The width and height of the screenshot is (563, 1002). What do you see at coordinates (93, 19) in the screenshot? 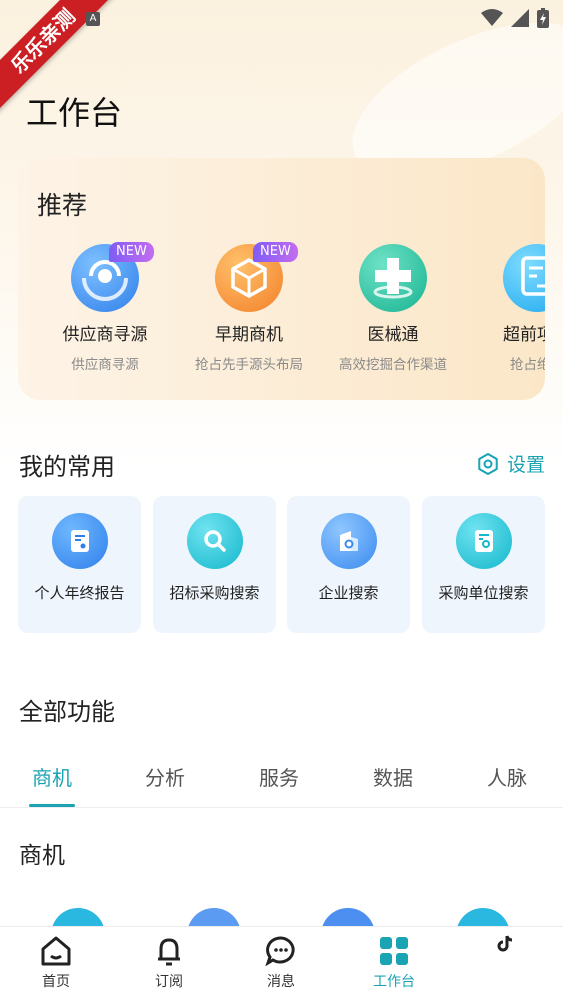
I see `notification-badge: A` at bounding box center [93, 19].